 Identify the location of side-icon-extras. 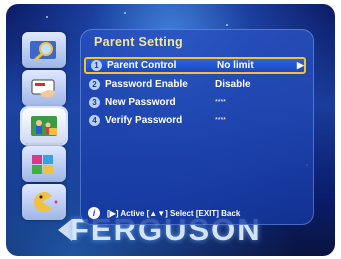
(44, 164).